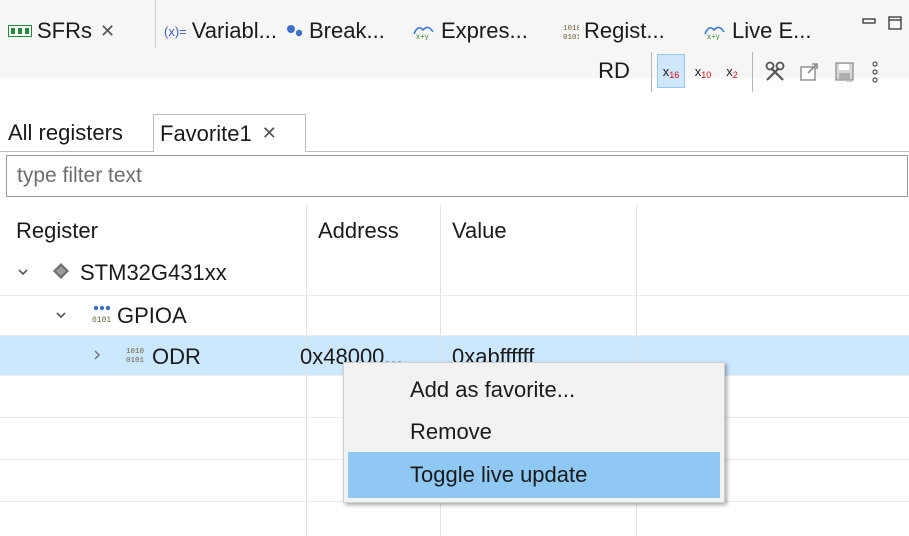 This screenshot has width=909, height=536. Describe the element at coordinates (499, 474) in the screenshot. I see `menu-item-label: Toggle live update` at that location.